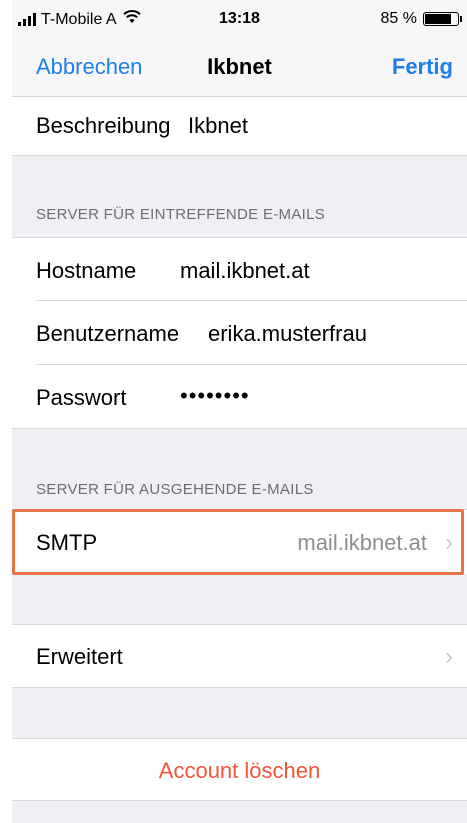 This screenshot has height=823, width=467. Describe the element at coordinates (175, 489) in the screenshot. I see `outgoing-section-header: SERVER FÜR AUSGEHENDE E-MAILS` at that location.